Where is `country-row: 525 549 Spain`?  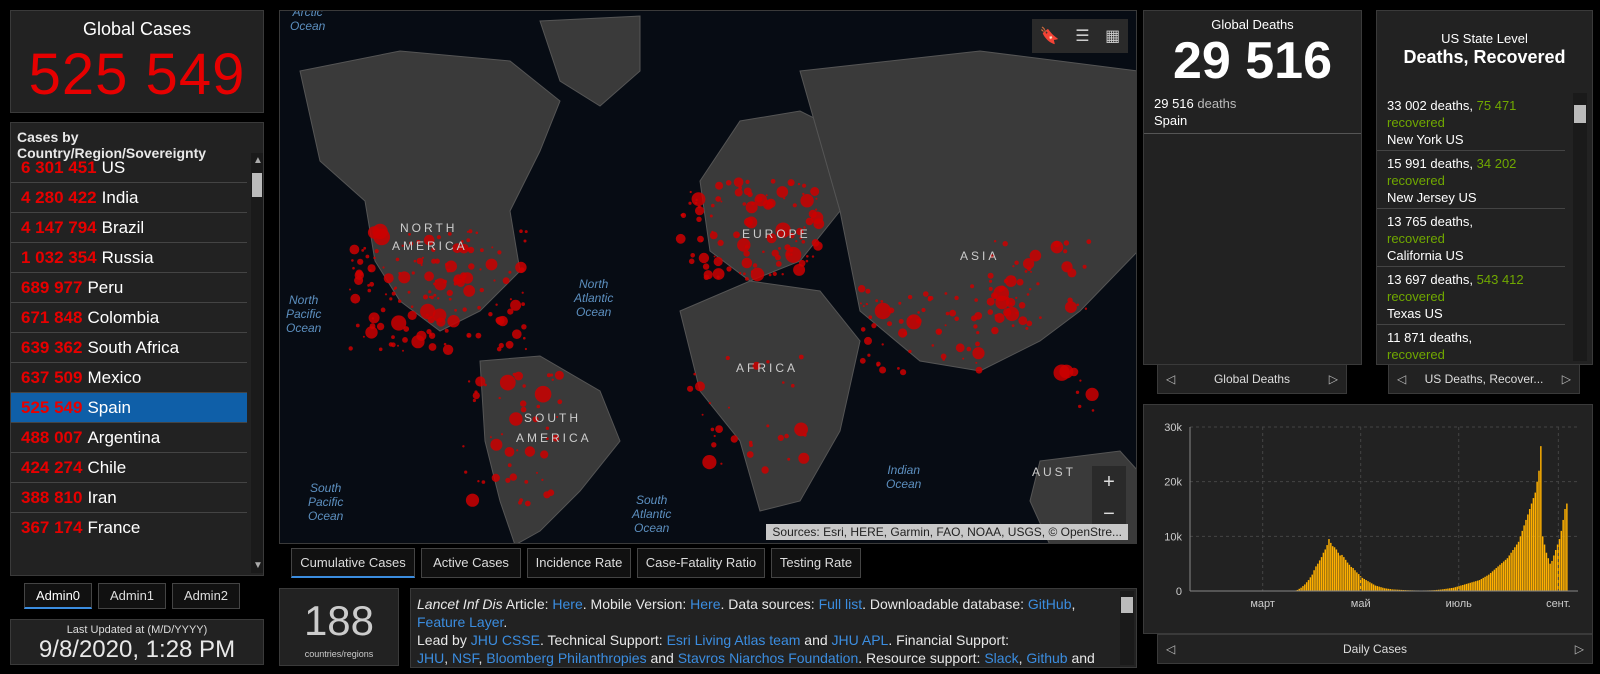
country-row: 525 549 Spain is located at coordinates (129, 408).